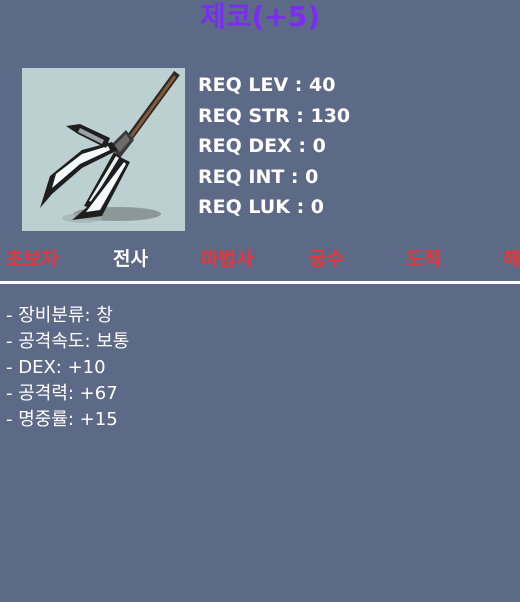 The width and height of the screenshot is (520, 602). I want to click on req-luk: REQ LUK : 0, so click(261, 207).